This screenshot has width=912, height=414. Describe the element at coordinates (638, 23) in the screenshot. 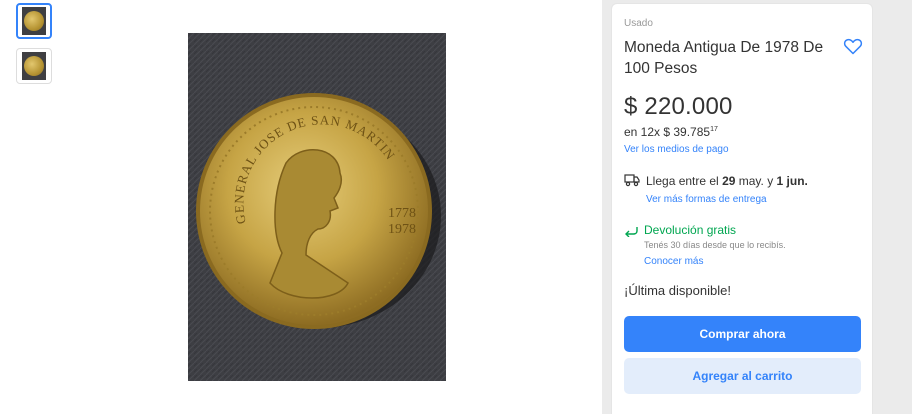

I see `item-condition: Usado` at that location.